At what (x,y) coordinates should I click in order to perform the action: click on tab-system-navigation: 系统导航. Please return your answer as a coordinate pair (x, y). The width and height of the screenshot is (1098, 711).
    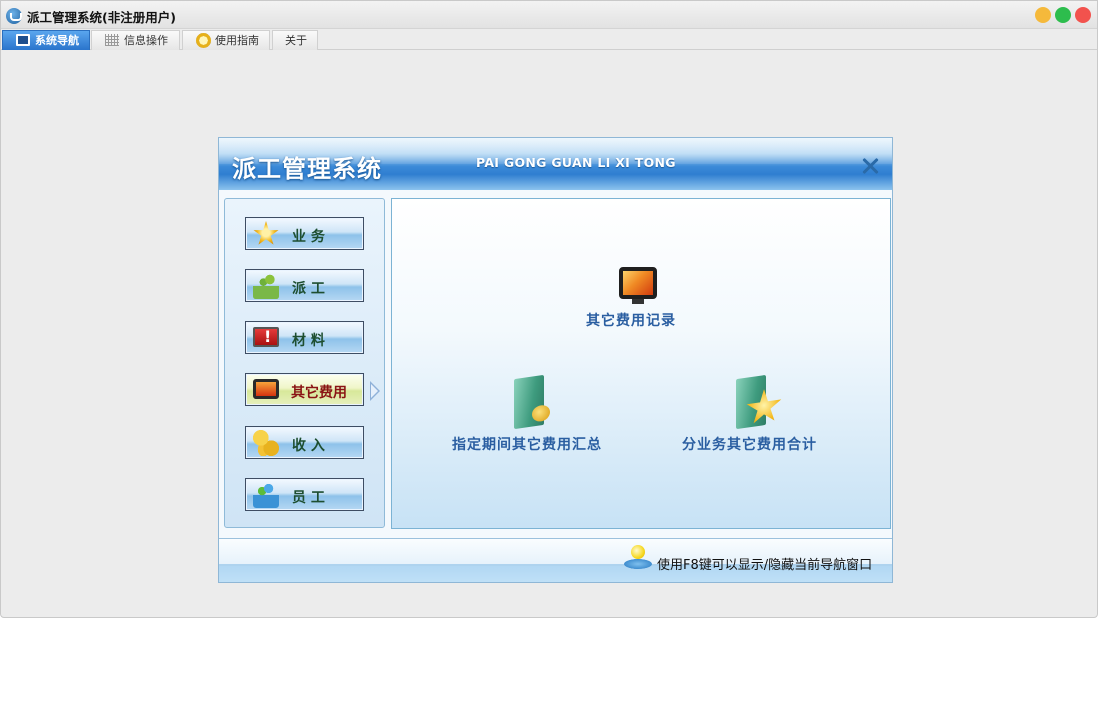
    Looking at the image, I should click on (46, 40).